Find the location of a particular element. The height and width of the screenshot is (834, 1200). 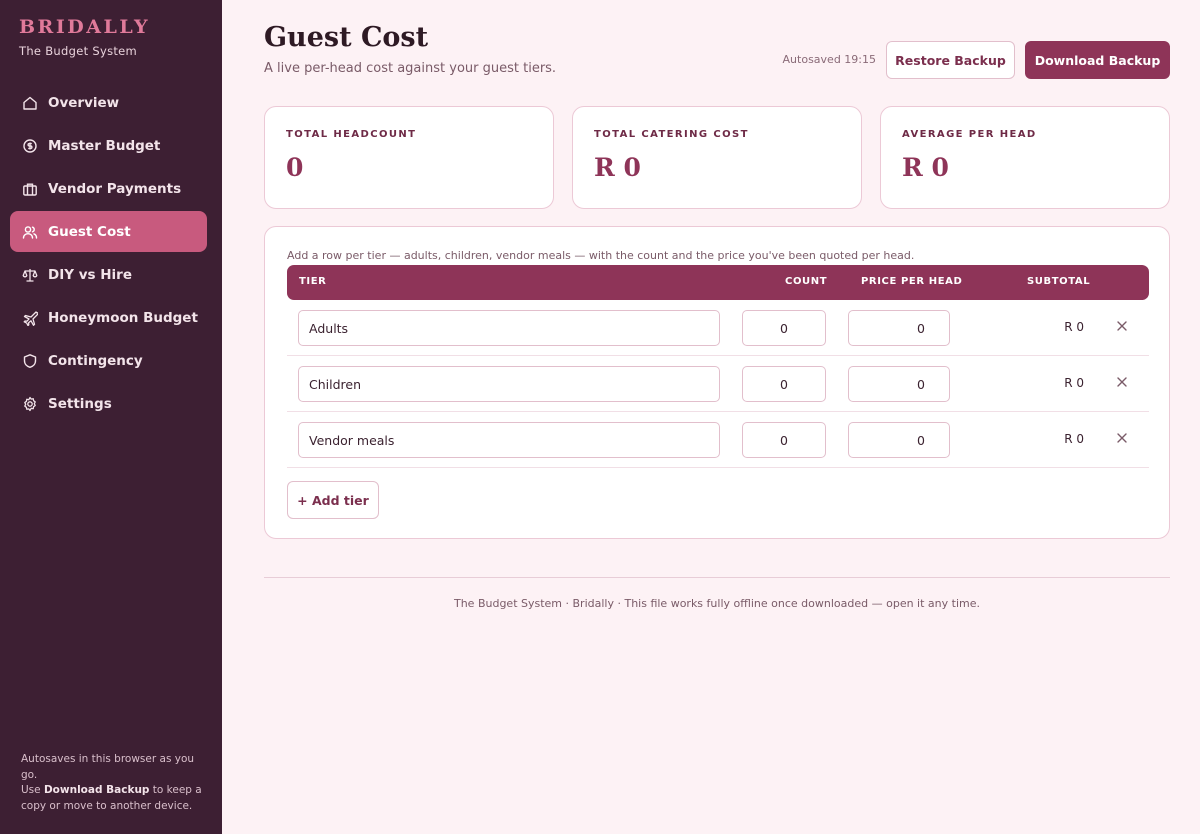

sidebar-item-settings: Settings is located at coordinates (108, 403).